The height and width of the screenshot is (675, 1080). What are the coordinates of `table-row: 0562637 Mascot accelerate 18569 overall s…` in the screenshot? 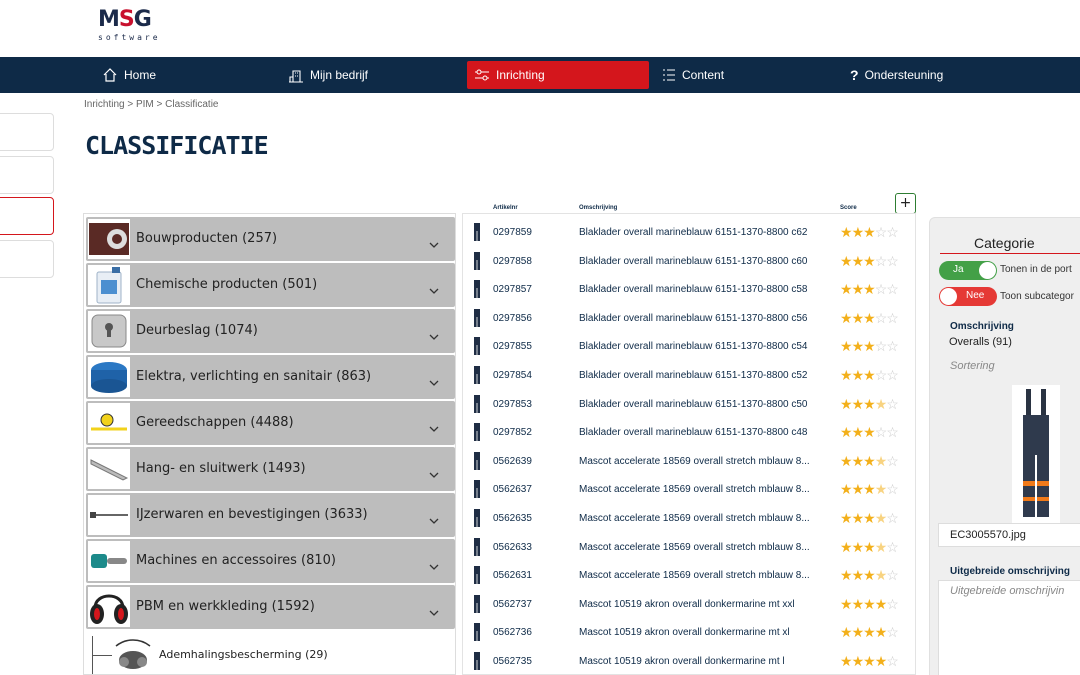 It's located at (689, 489).